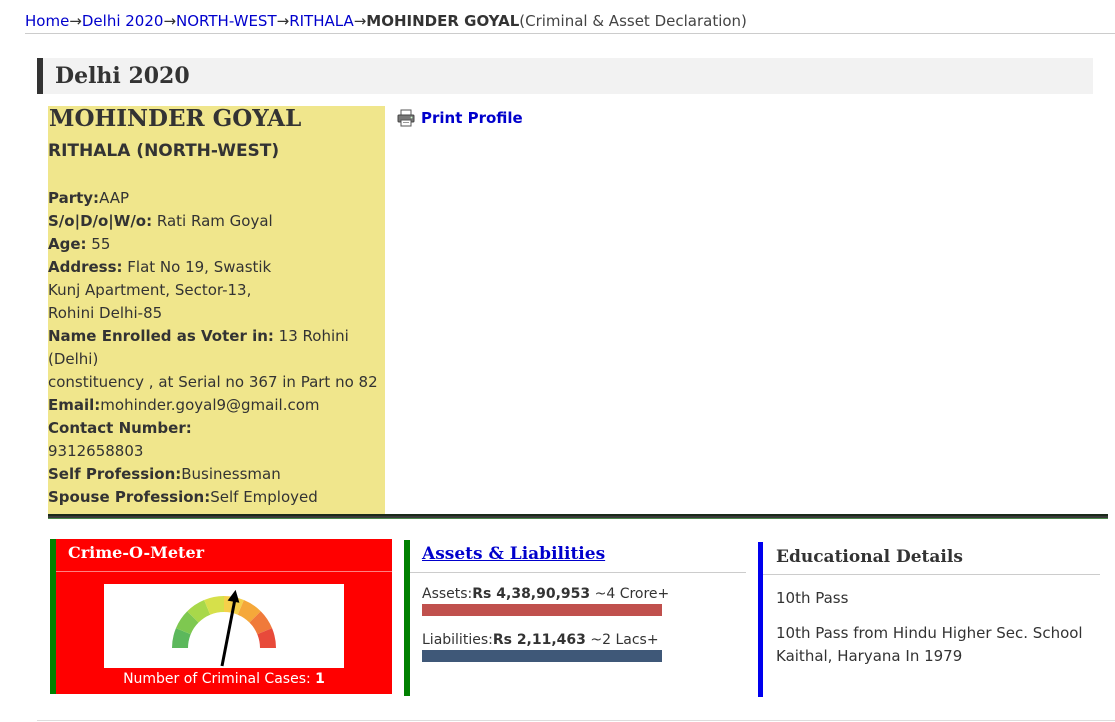 The width and height of the screenshot is (1115, 722). I want to click on contact-label: Contact Number:, so click(120, 428).